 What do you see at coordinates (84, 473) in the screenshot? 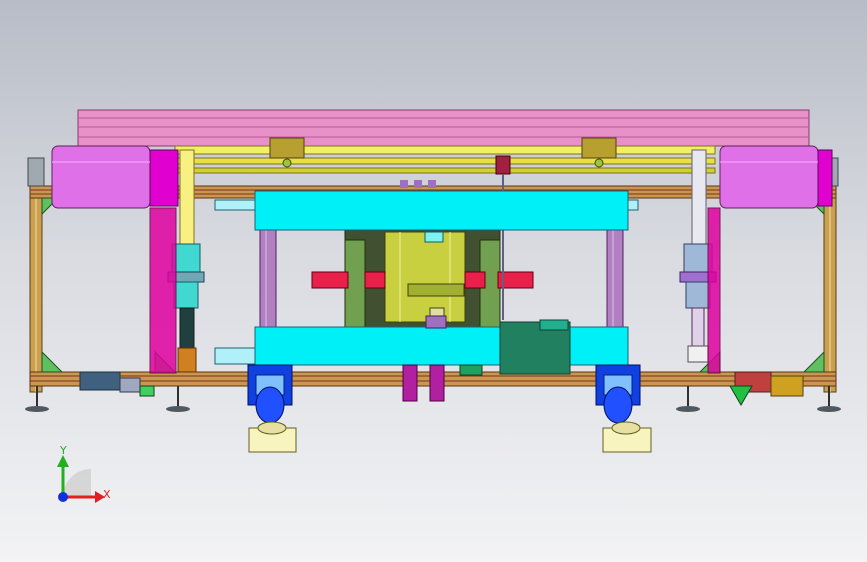
I see `axis-triad: Y X` at bounding box center [84, 473].